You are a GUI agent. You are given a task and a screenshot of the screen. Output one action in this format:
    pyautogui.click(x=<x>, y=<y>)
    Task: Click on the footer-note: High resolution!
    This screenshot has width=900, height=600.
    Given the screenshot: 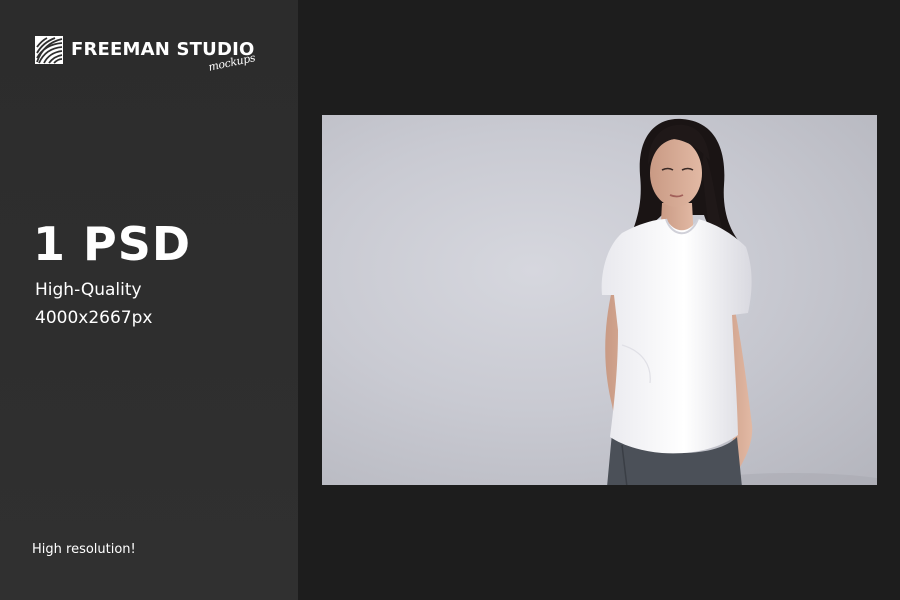 What is the action you would take?
    pyautogui.click(x=84, y=549)
    